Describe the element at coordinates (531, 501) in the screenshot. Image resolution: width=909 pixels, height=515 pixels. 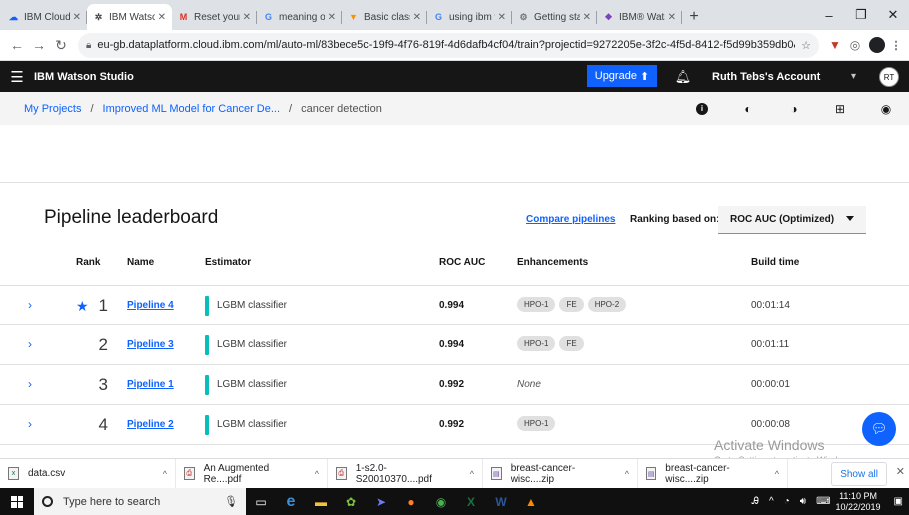
I see `vlc-icon: ▲` at that location.